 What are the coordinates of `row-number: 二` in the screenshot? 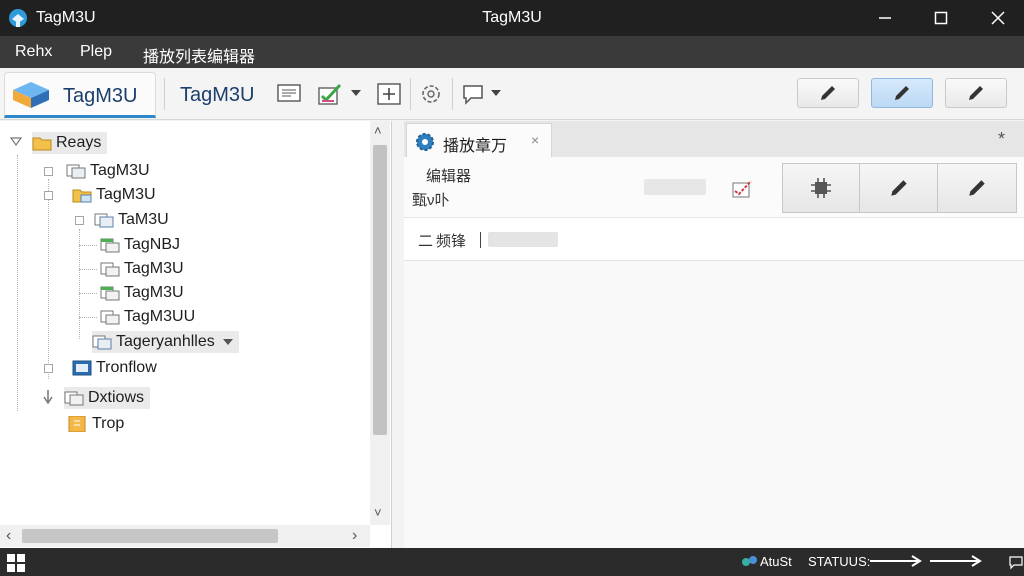 It's located at (426, 241).